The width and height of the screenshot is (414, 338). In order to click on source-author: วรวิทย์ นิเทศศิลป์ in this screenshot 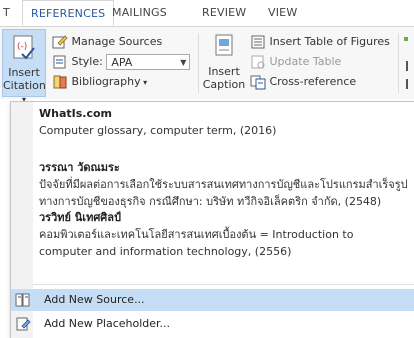, I will do `click(80, 217)`.